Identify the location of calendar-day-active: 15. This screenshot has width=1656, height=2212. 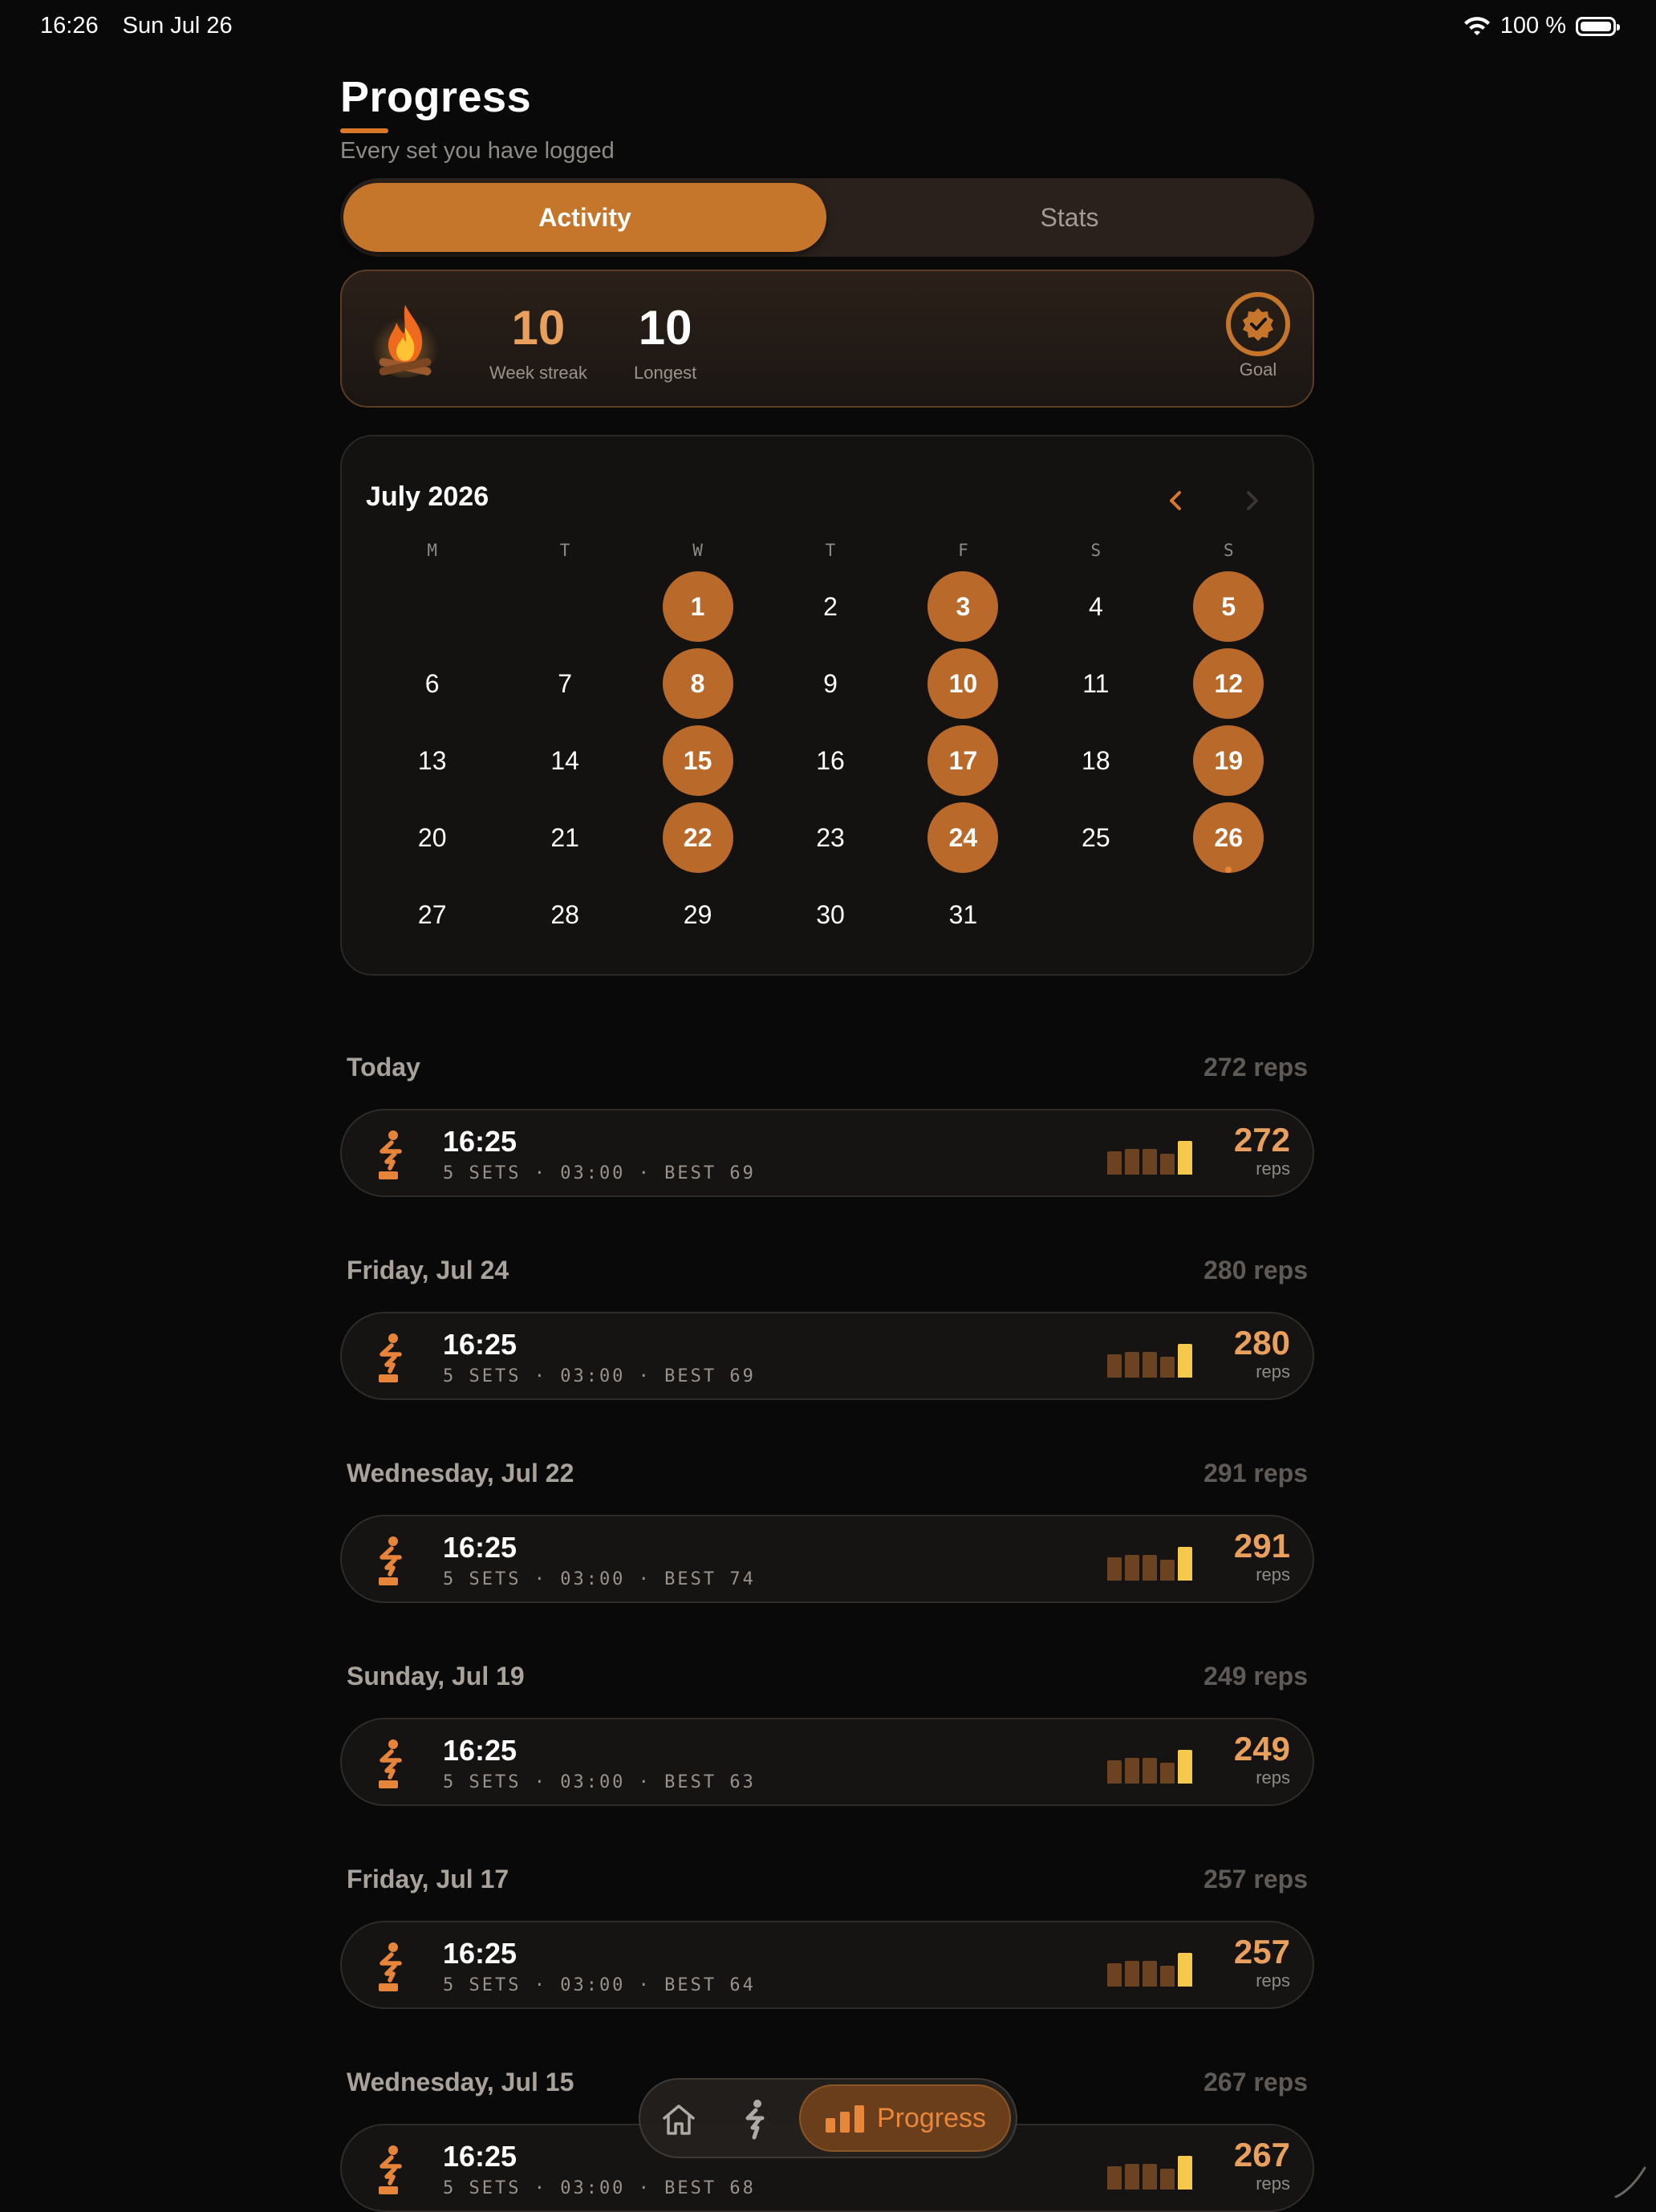
(697, 760).